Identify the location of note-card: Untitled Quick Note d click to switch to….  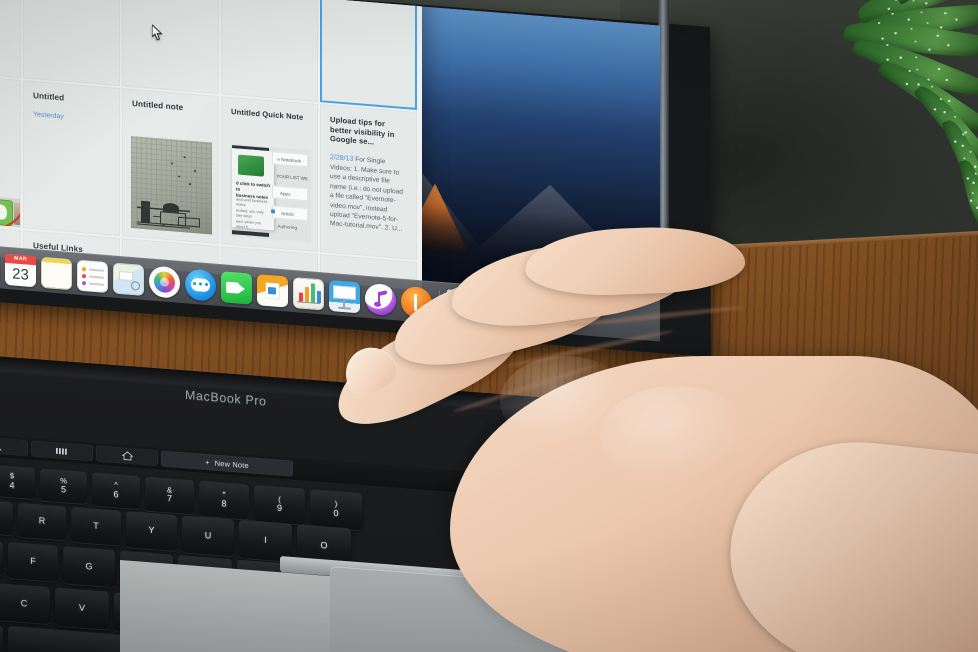
(269, 174).